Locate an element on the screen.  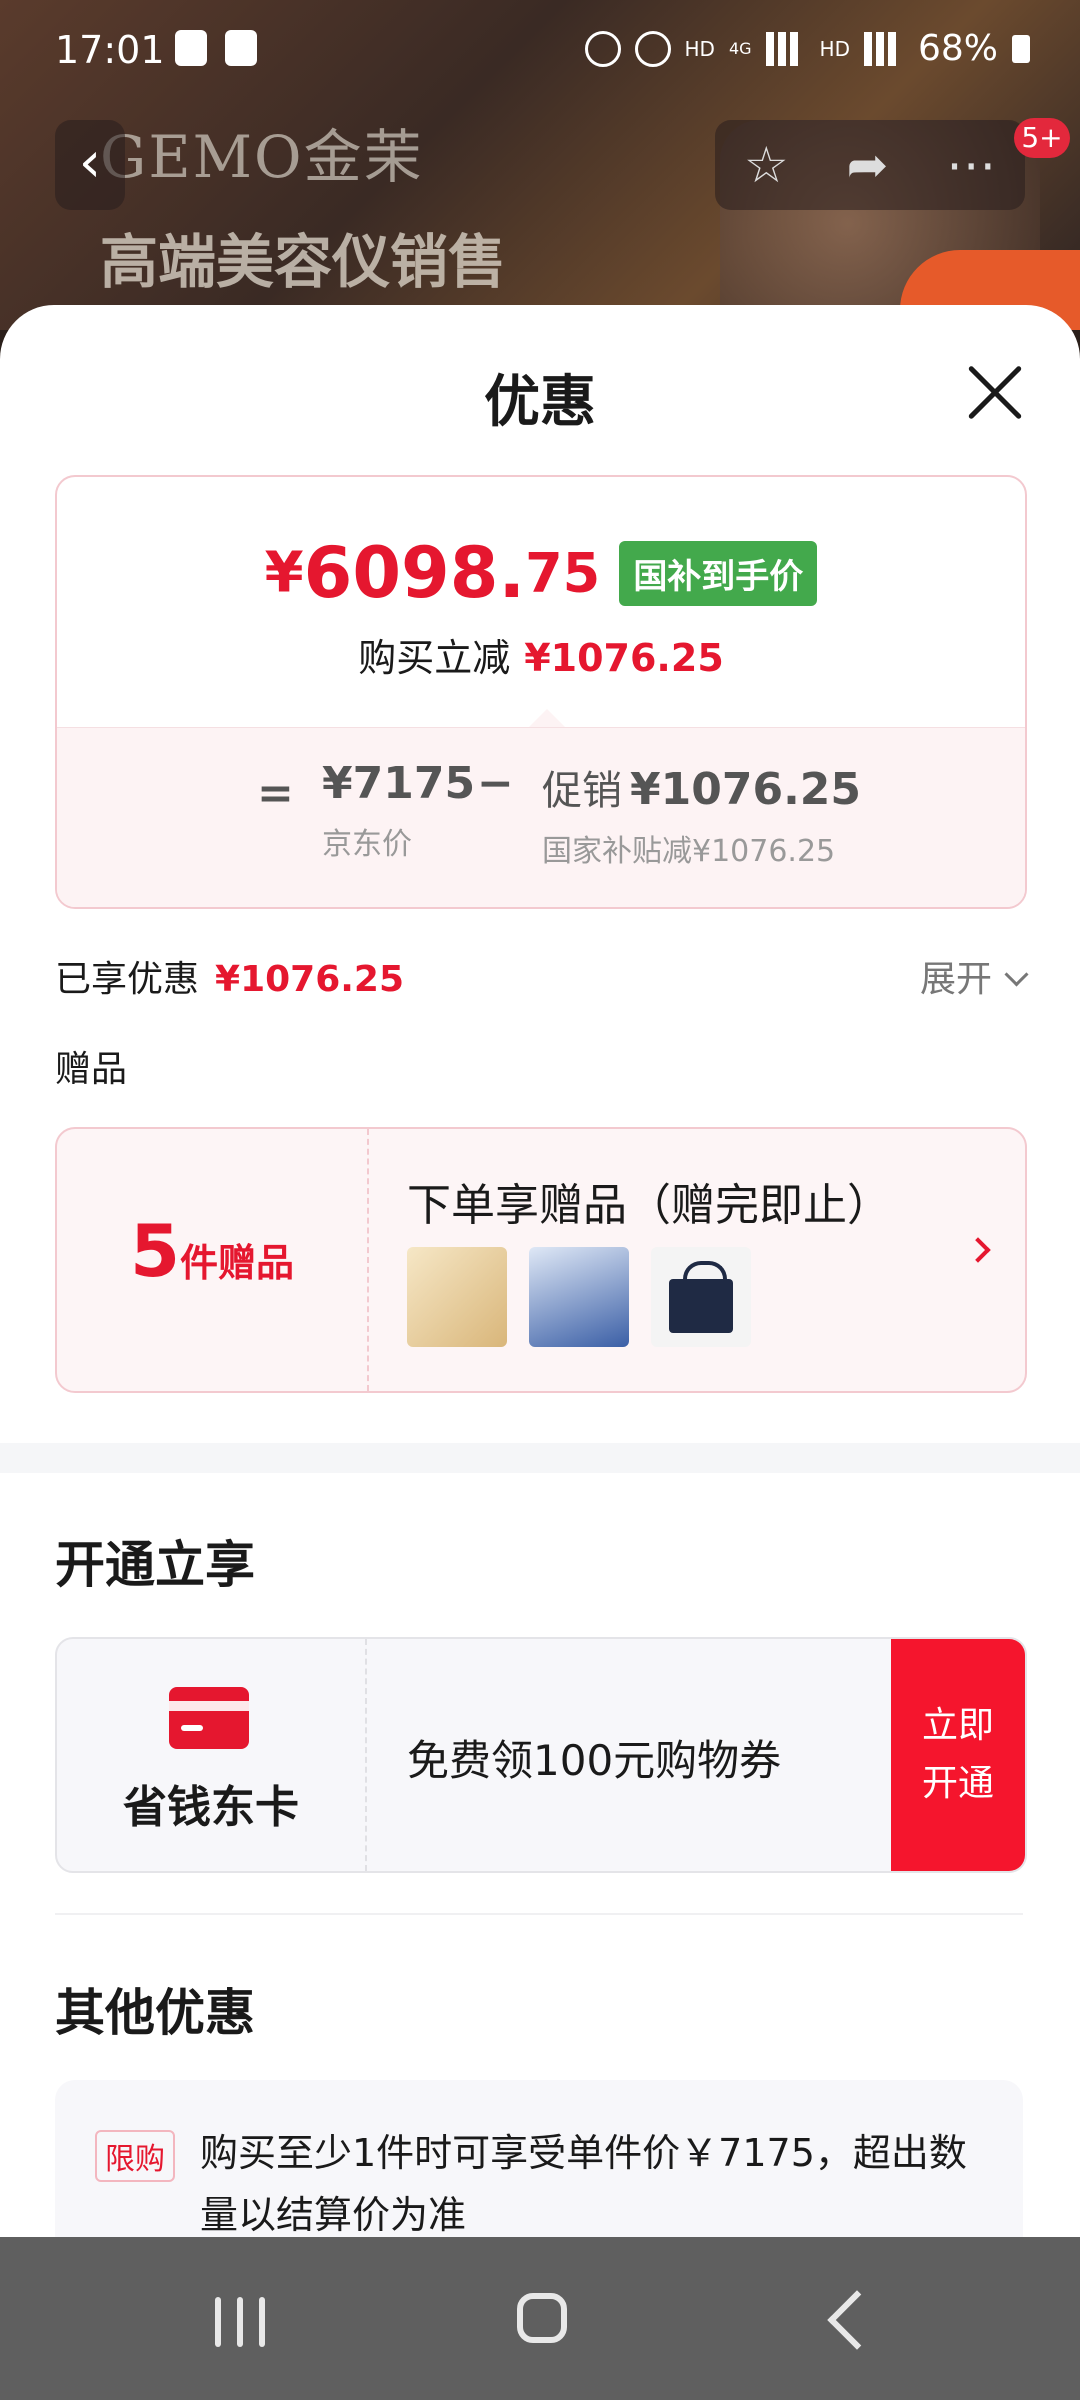
membership-name: 省钱东卡 is located at coordinates (211, 1807).